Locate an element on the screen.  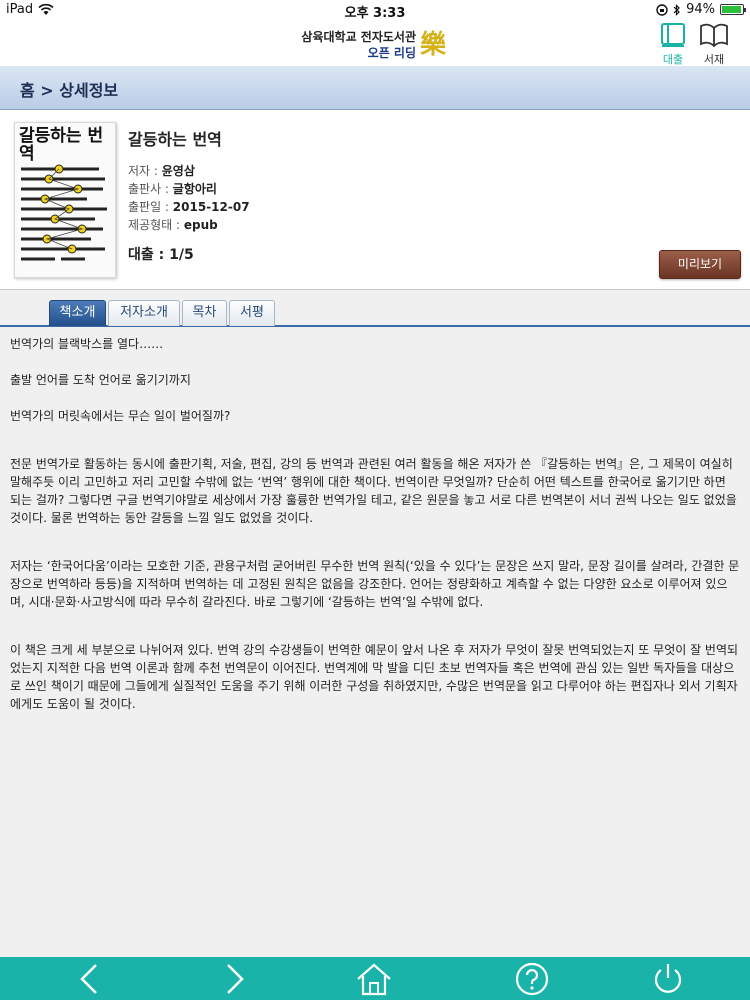
forward-button is located at coordinates (234, 979).